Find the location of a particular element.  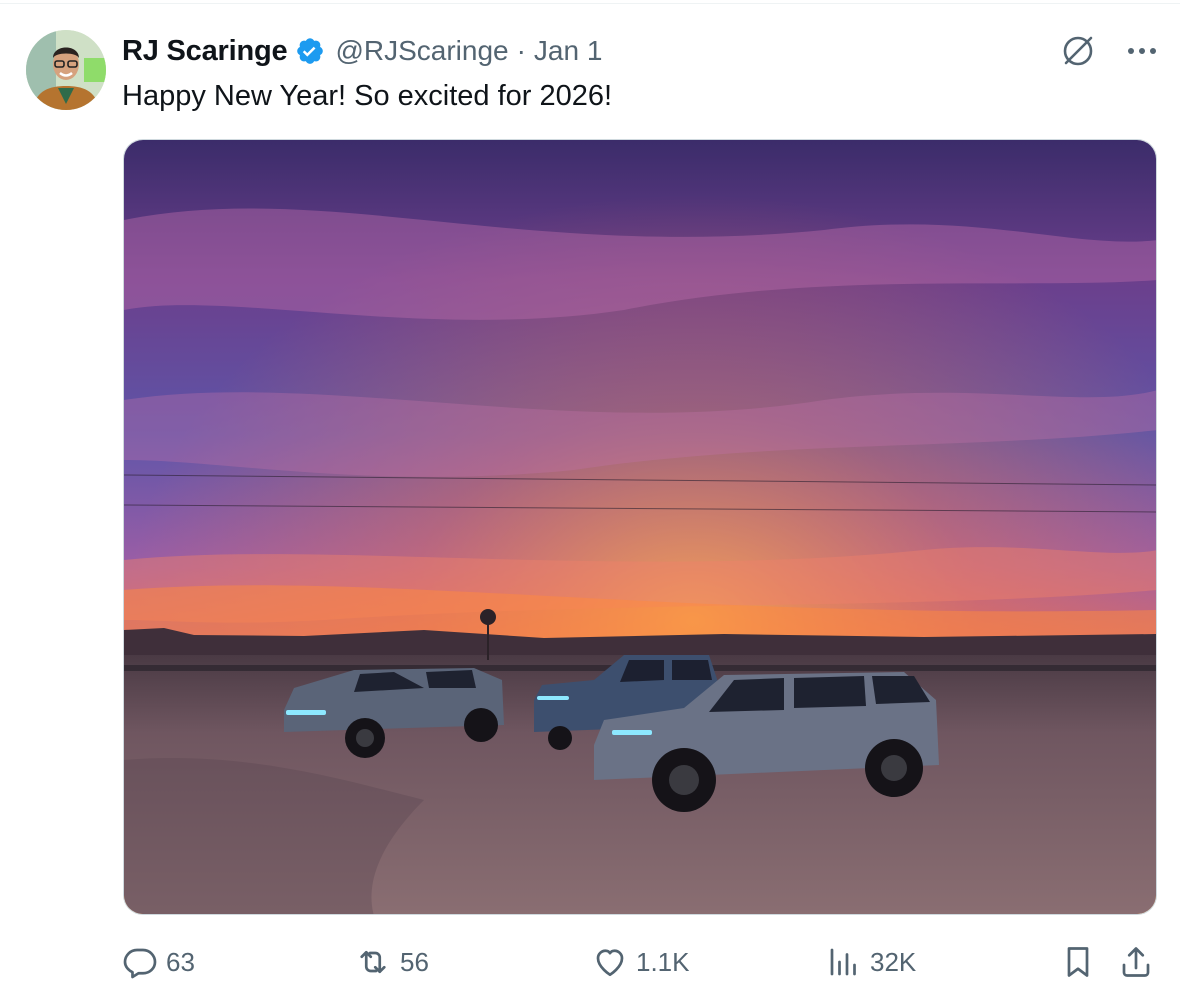

avatar is located at coordinates (66, 70).